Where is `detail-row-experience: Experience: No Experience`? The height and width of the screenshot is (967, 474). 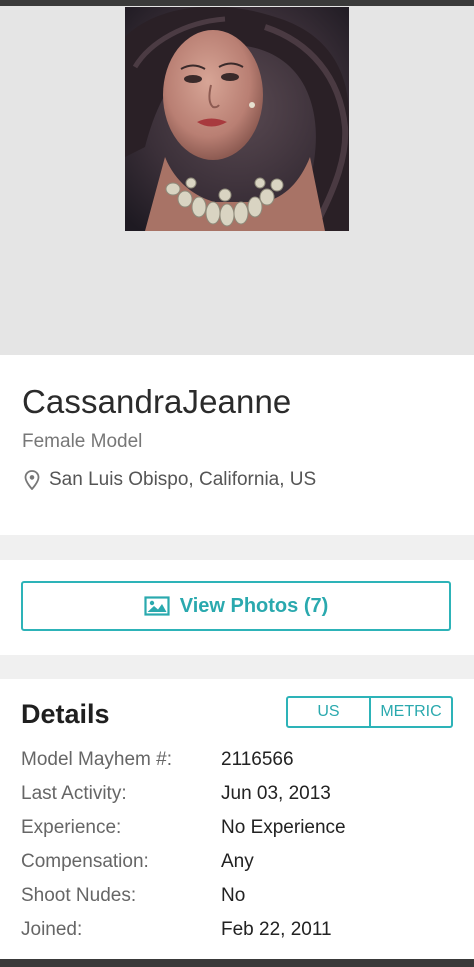
detail-row-experience: Experience: No Experience is located at coordinates (236, 832).